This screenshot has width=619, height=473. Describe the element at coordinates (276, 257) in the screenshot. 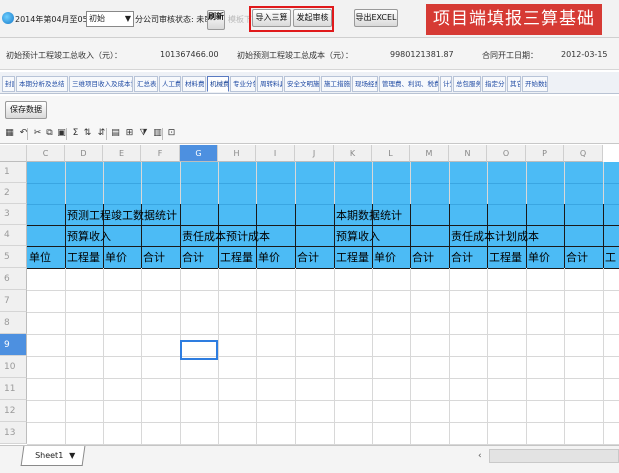

I see `cell-row5-6: 单价` at that location.